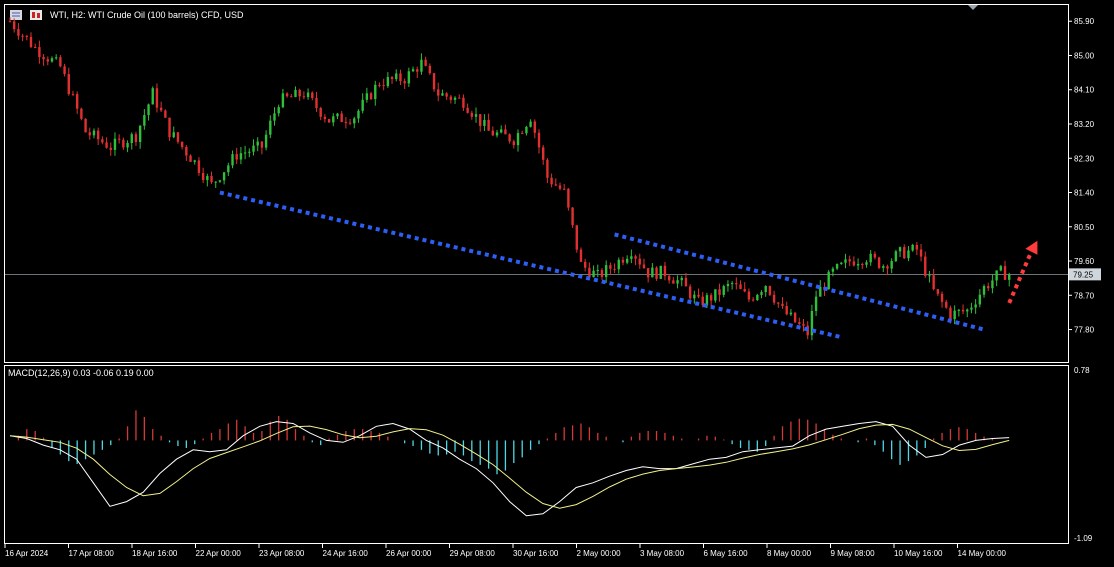 The width and height of the screenshot is (1114, 567). Describe the element at coordinates (36, 15) in the screenshot. I see `chart-type-icon` at that location.